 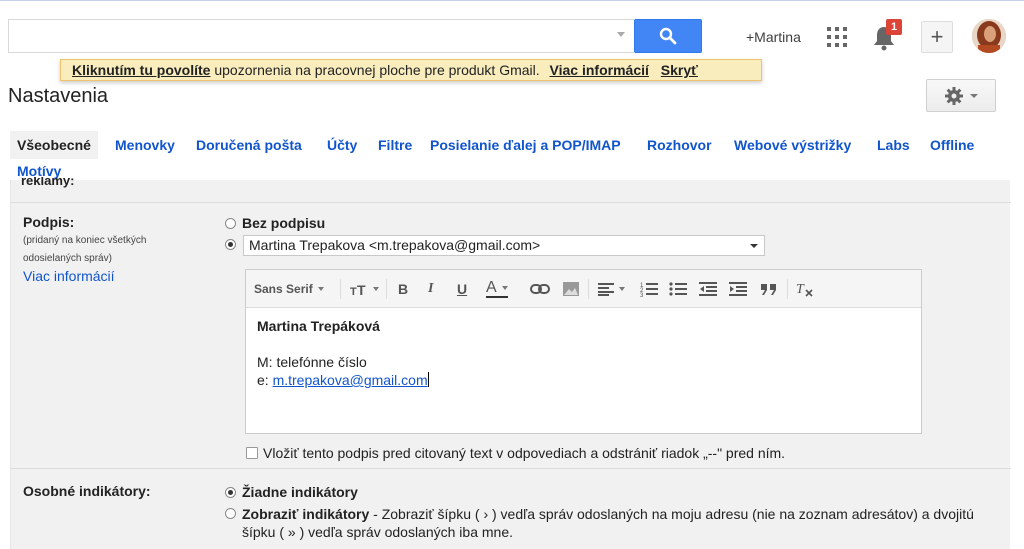 I want to click on tab-web-clips: Webové výstrižky, so click(x=792, y=145).